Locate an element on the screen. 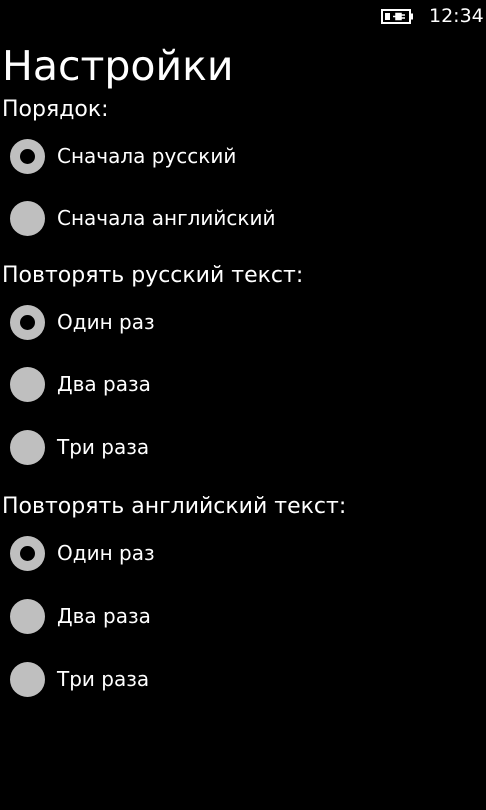  radio-russian-once: Один раз is located at coordinates (230, 322).